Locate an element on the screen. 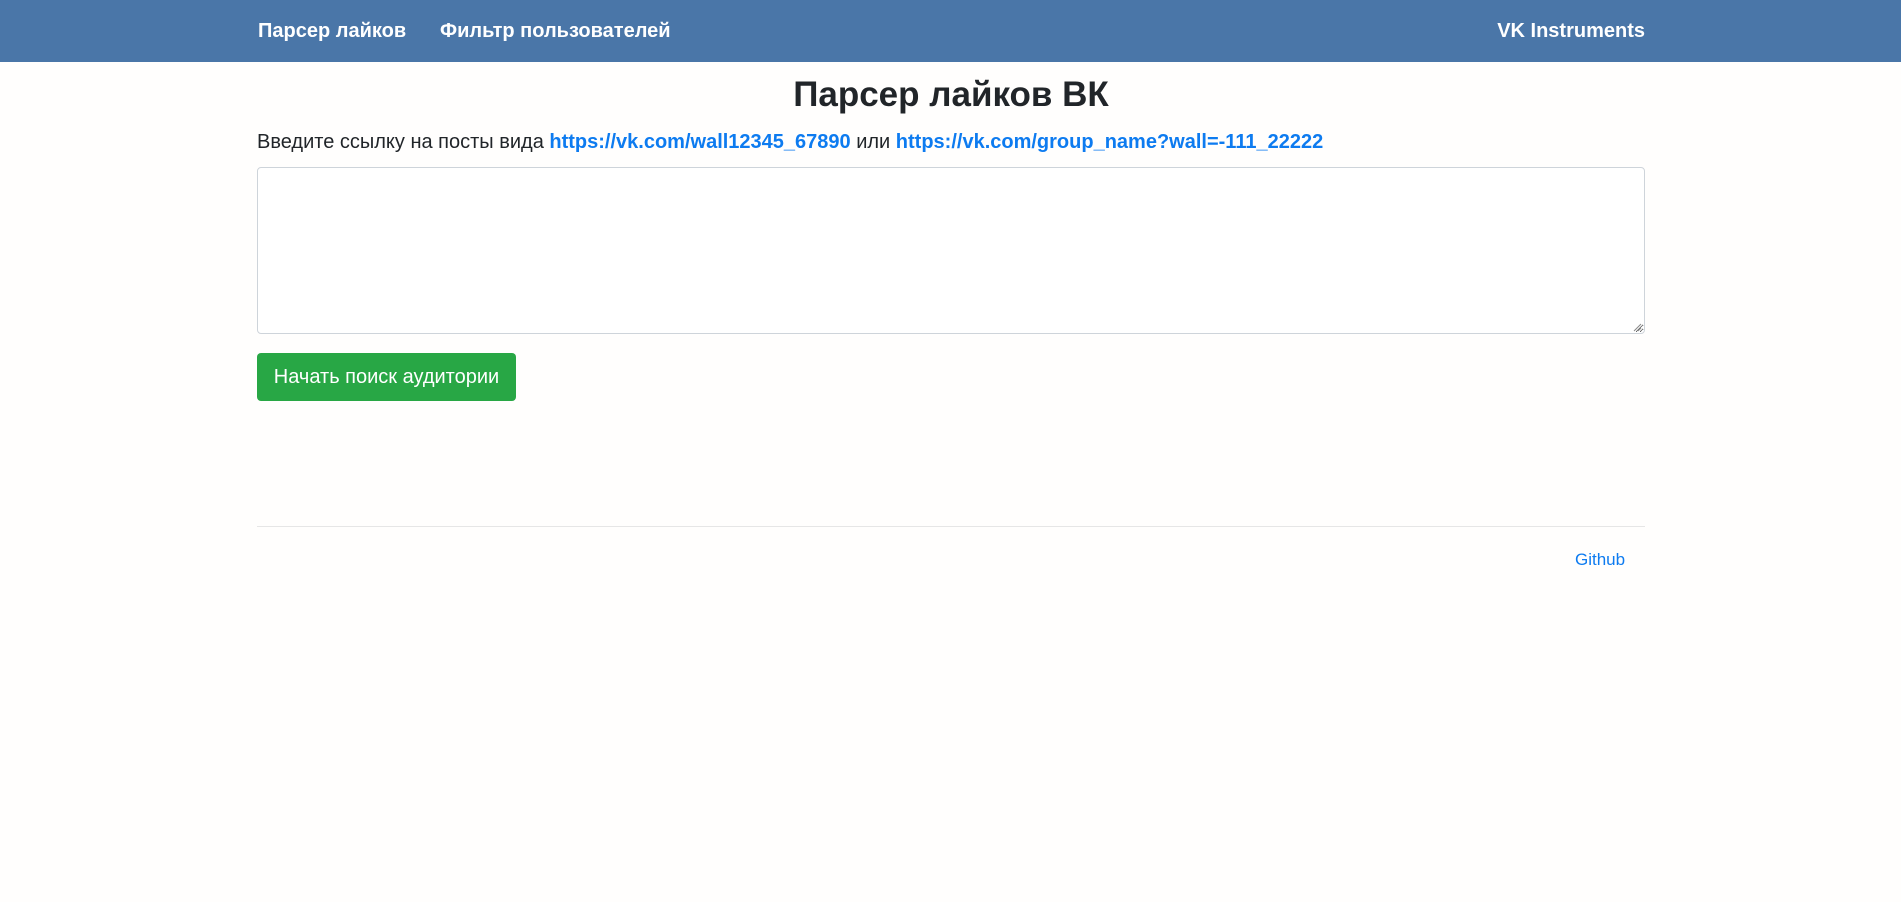 The height and width of the screenshot is (902, 1901). posts-links-textarea is located at coordinates (951, 250).